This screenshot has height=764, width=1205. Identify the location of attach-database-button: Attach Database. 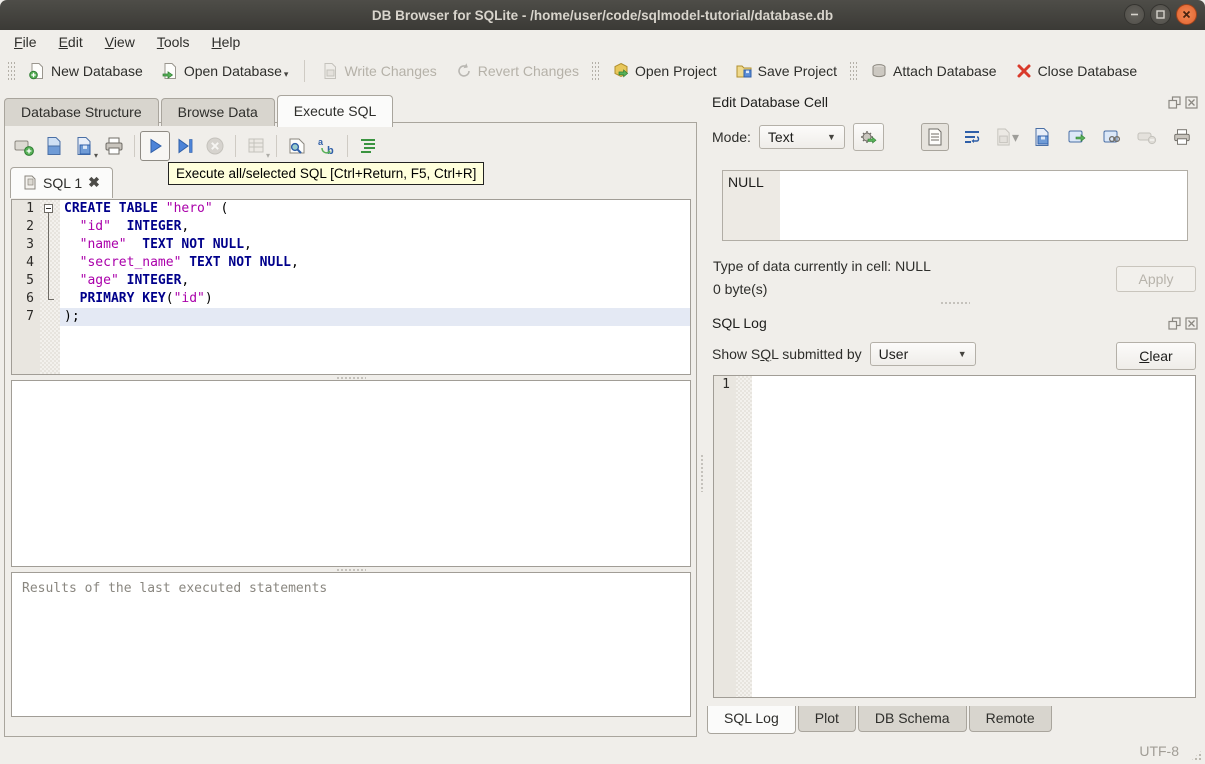
(933, 71).